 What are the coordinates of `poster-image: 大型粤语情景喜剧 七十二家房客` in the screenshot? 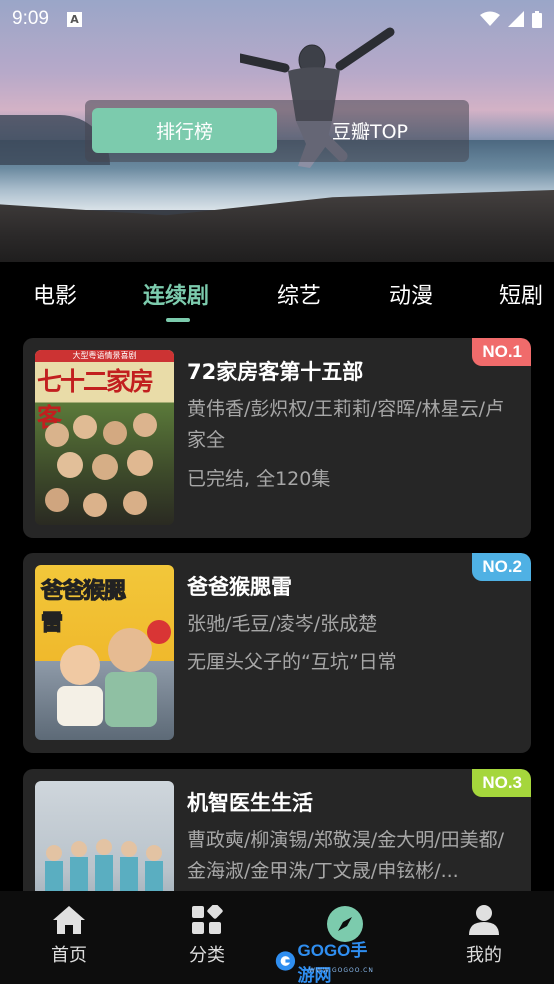 It's located at (104, 437).